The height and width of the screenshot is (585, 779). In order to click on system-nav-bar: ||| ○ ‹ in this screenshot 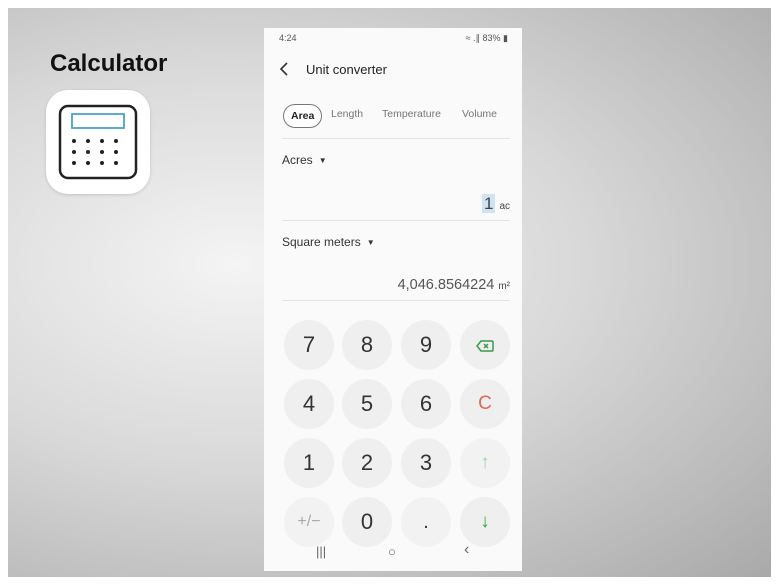, I will do `click(393, 553)`.